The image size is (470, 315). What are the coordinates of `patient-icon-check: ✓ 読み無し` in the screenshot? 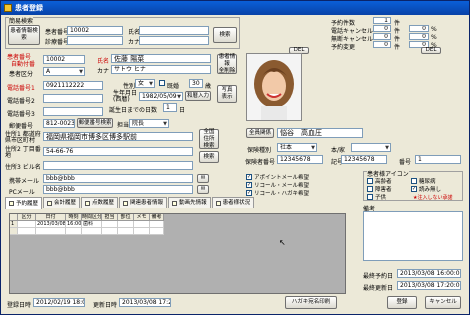 It's located at (426, 189).